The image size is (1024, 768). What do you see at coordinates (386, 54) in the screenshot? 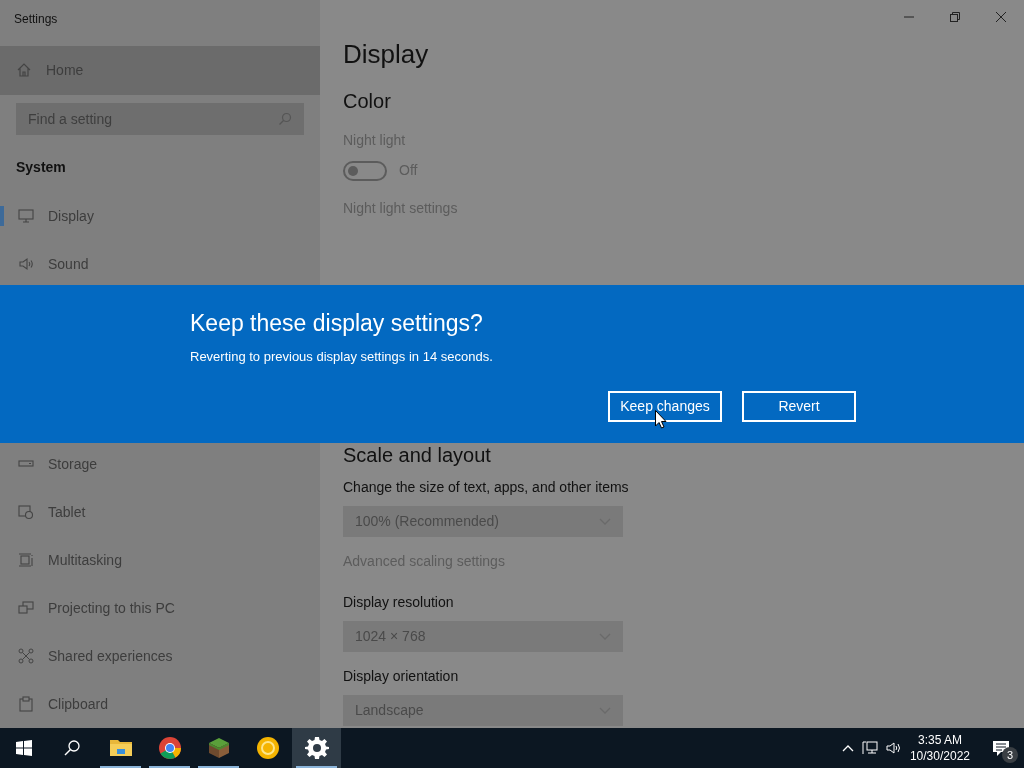
I see `page-title: Display` at bounding box center [386, 54].